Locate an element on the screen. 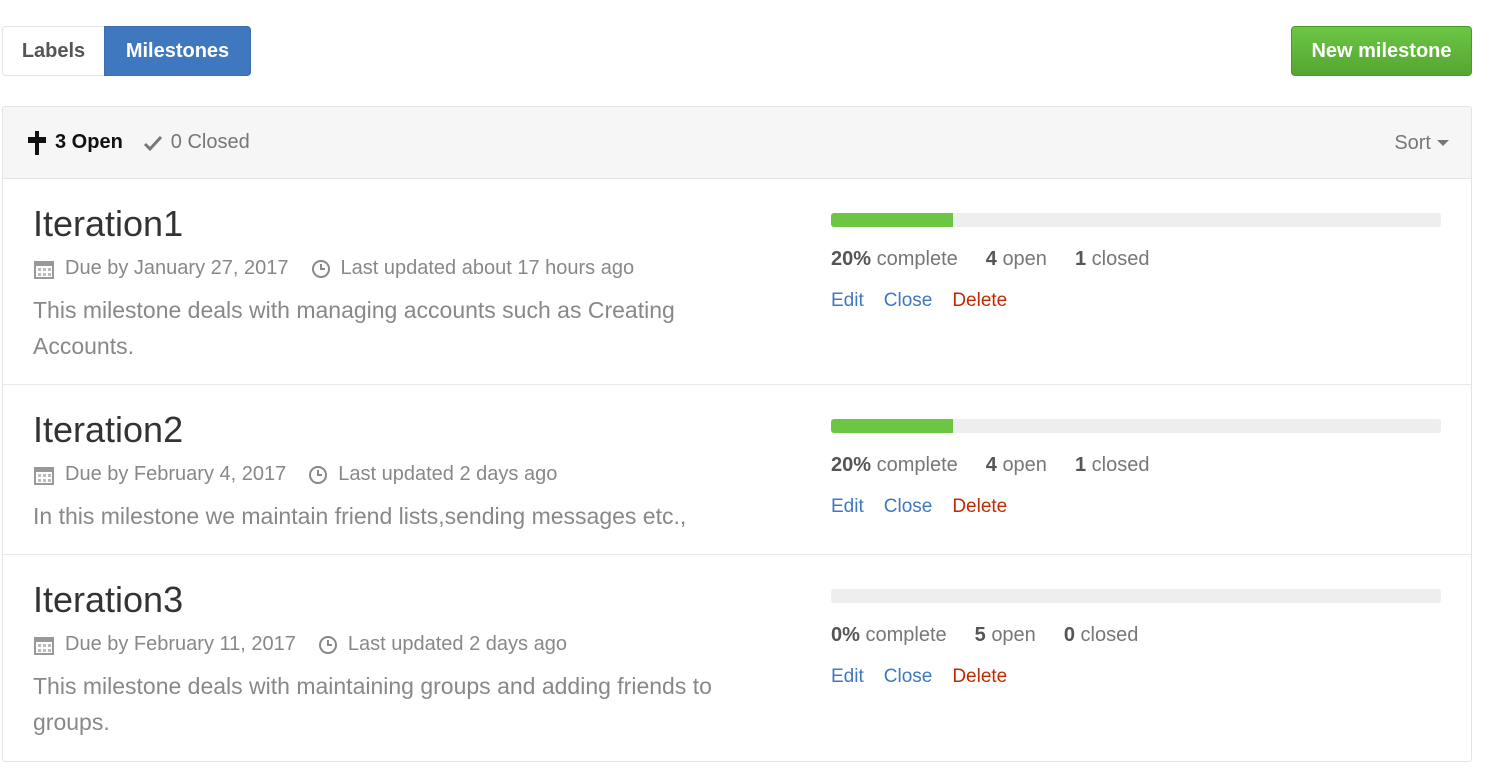 Image resolution: width=1500 pixels, height=772 pixels. due-date: Due by January 27, 2017 is located at coordinates (161, 268).